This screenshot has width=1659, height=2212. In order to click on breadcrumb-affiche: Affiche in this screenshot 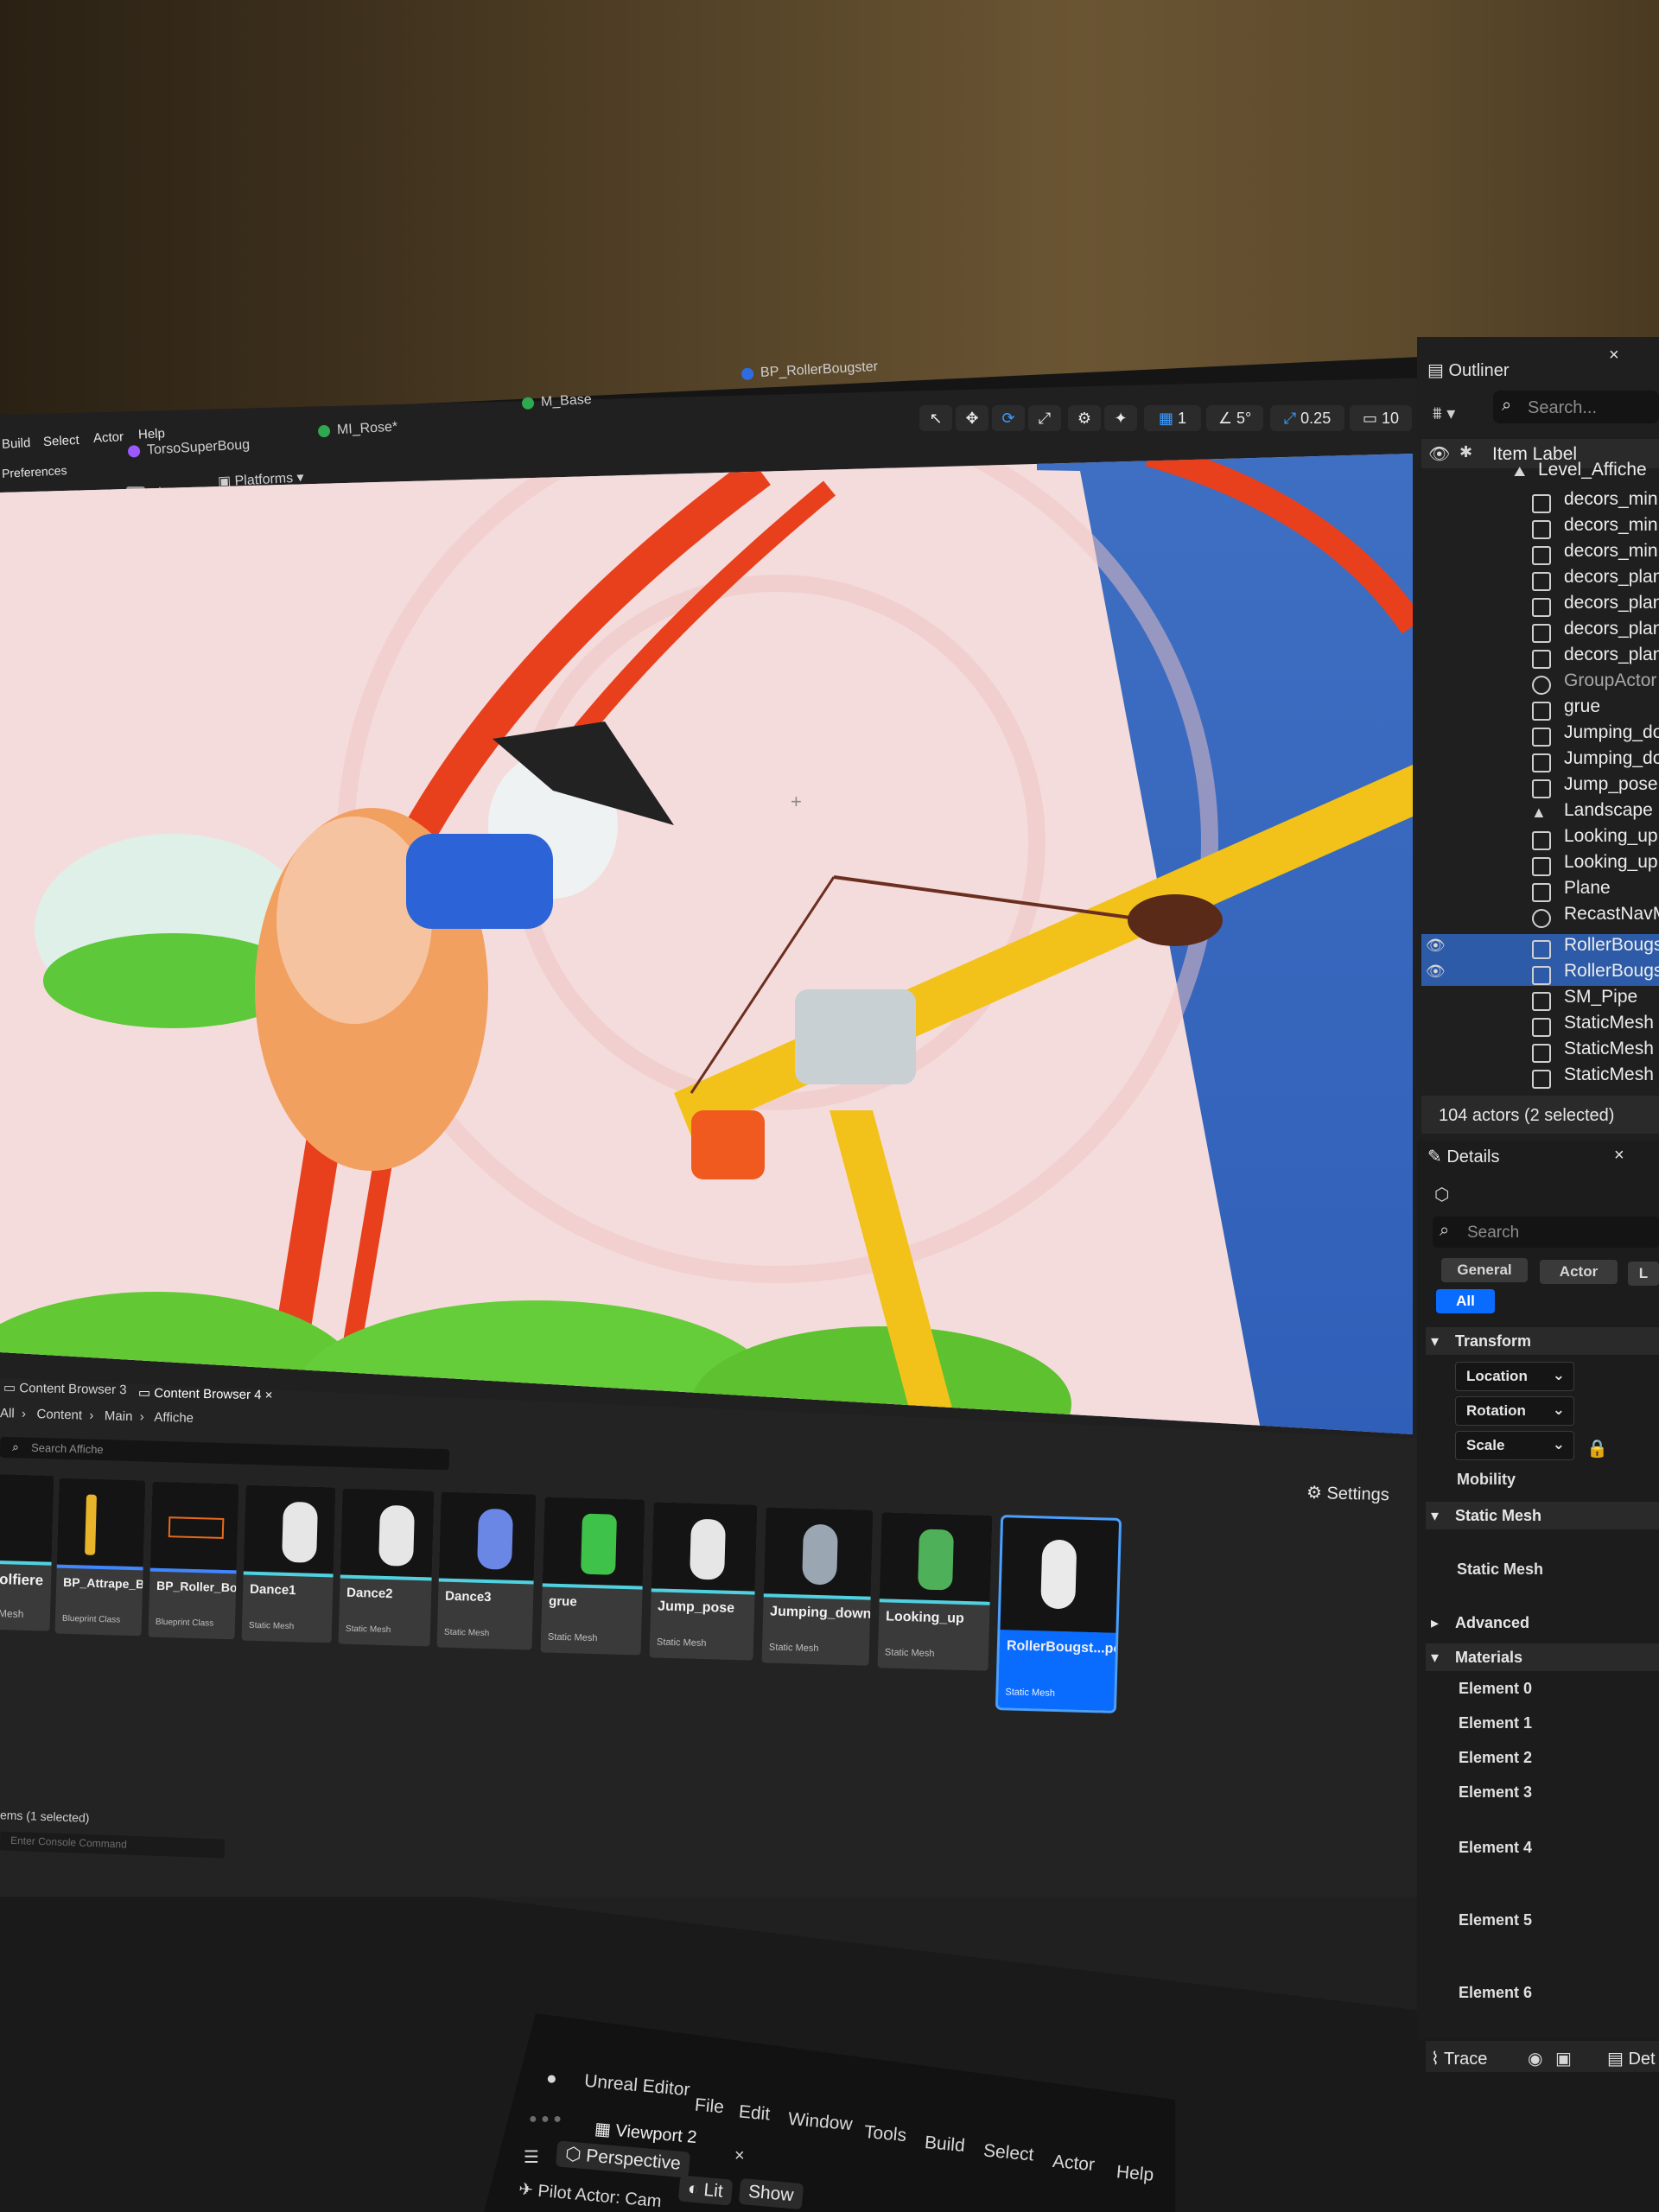, I will do `click(174, 1418)`.